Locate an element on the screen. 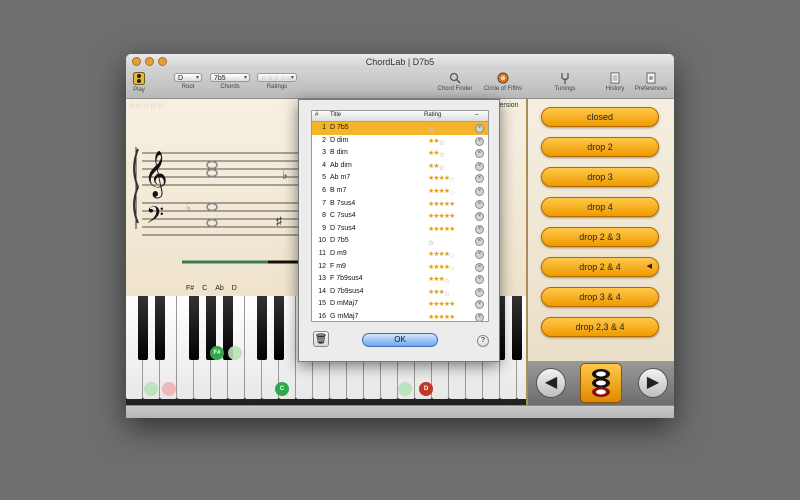 This screenshot has width=800, height=500. row-number: 5 is located at coordinates (324, 178).